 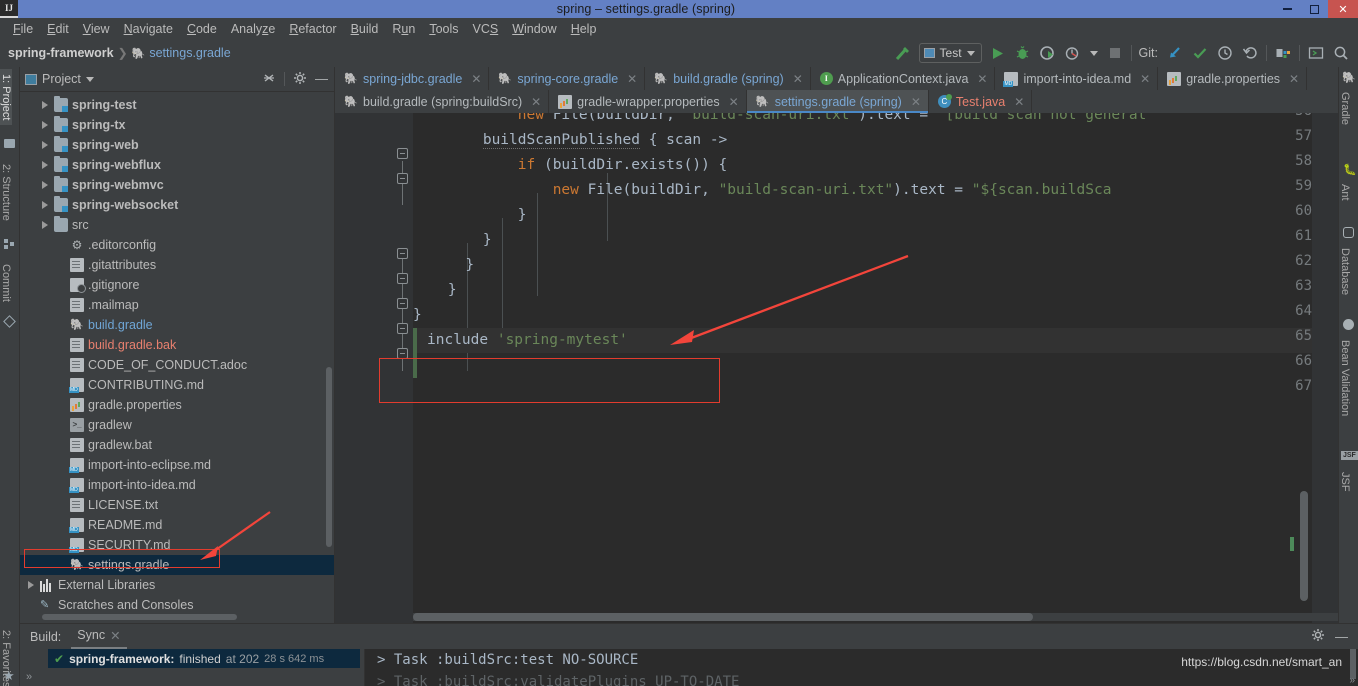 What do you see at coordinates (837, 101) in the screenshot?
I see `editor-tab: 🐘 settings.gradle (spring) ✕` at bounding box center [837, 101].